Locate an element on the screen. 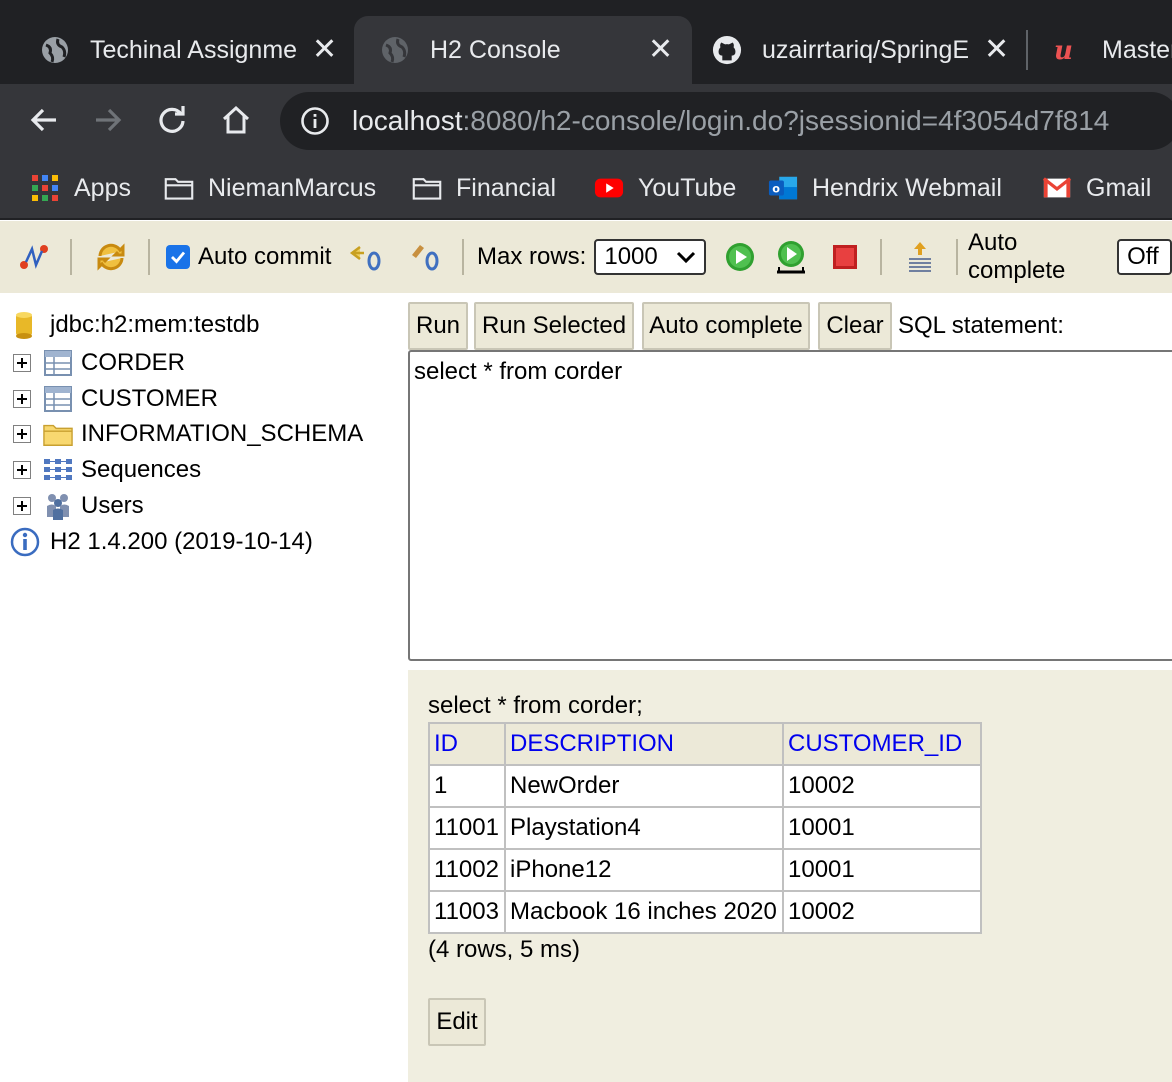  commit-icon is located at coordinates (425, 258).